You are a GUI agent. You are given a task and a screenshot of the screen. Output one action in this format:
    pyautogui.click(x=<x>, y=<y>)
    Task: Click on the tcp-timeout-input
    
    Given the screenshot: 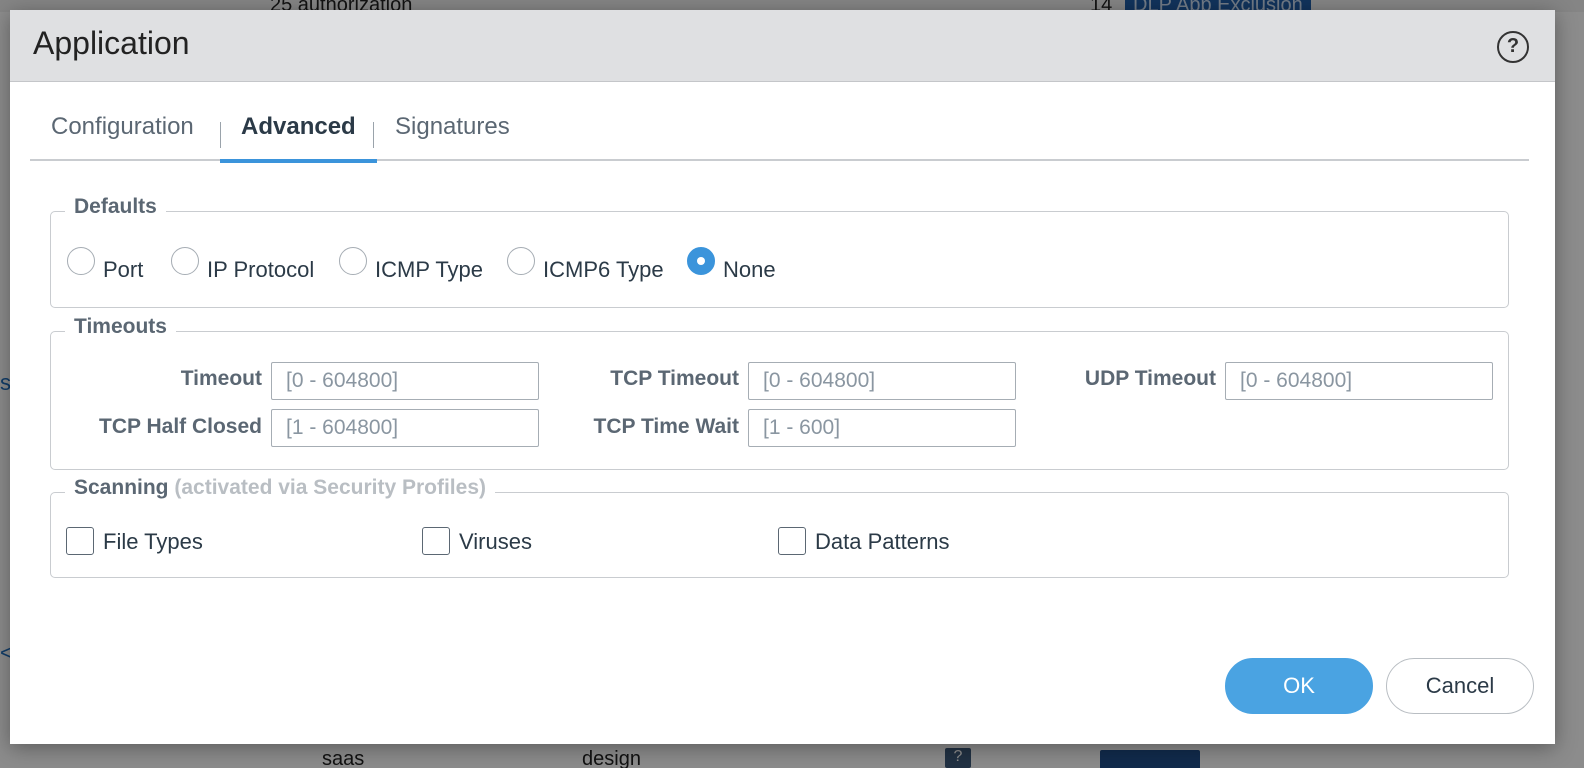 What is the action you would take?
    pyautogui.click(x=882, y=381)
    